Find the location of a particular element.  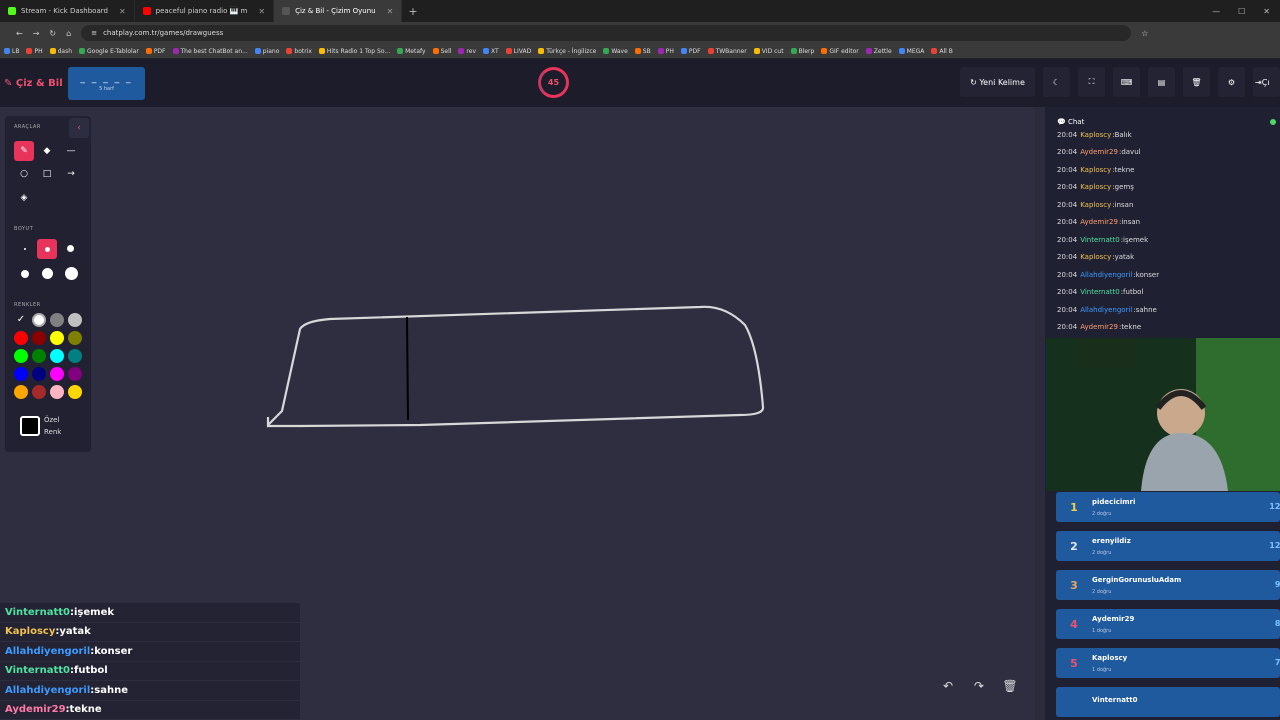

new-word-button: ↻ Yeni Kelime is located at coordinates (997, 82).